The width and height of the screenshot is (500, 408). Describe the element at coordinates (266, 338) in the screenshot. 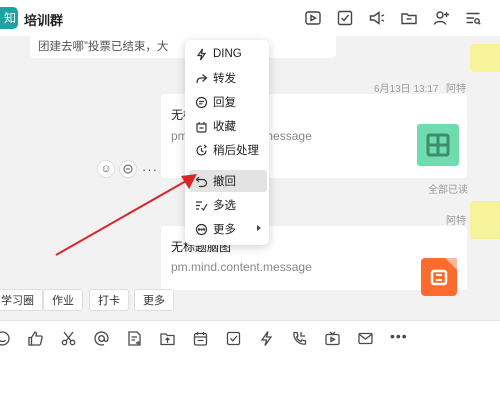

I see `ding-icon` at that location.